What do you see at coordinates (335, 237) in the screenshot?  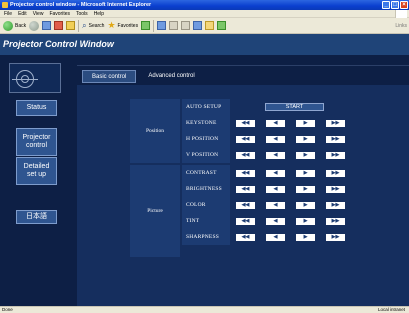 I see `sharpness-fast-forward-button: ▶▶` at bounding box center [335, 237].